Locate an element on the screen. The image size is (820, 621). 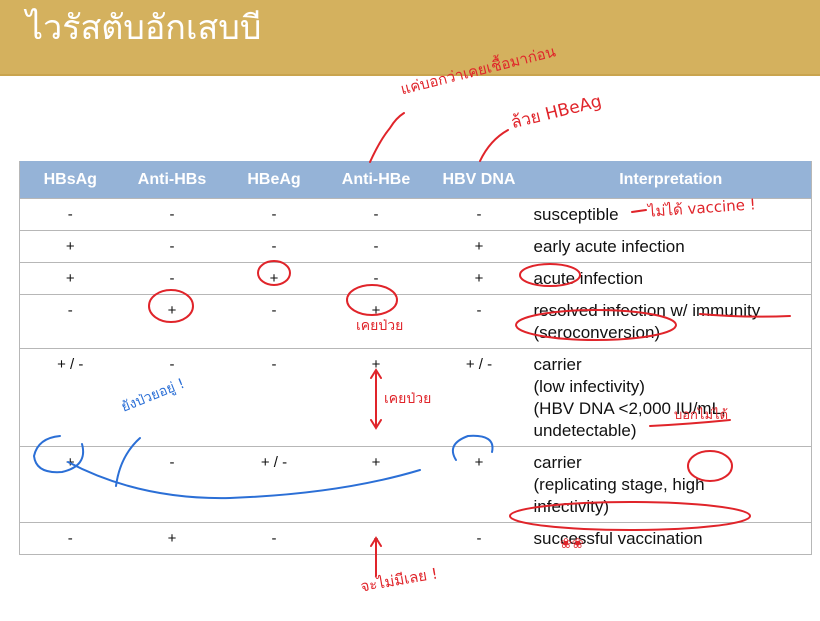
annotation-bottom: จะไม่มีเลย ! is located at coordinates (399, 580).